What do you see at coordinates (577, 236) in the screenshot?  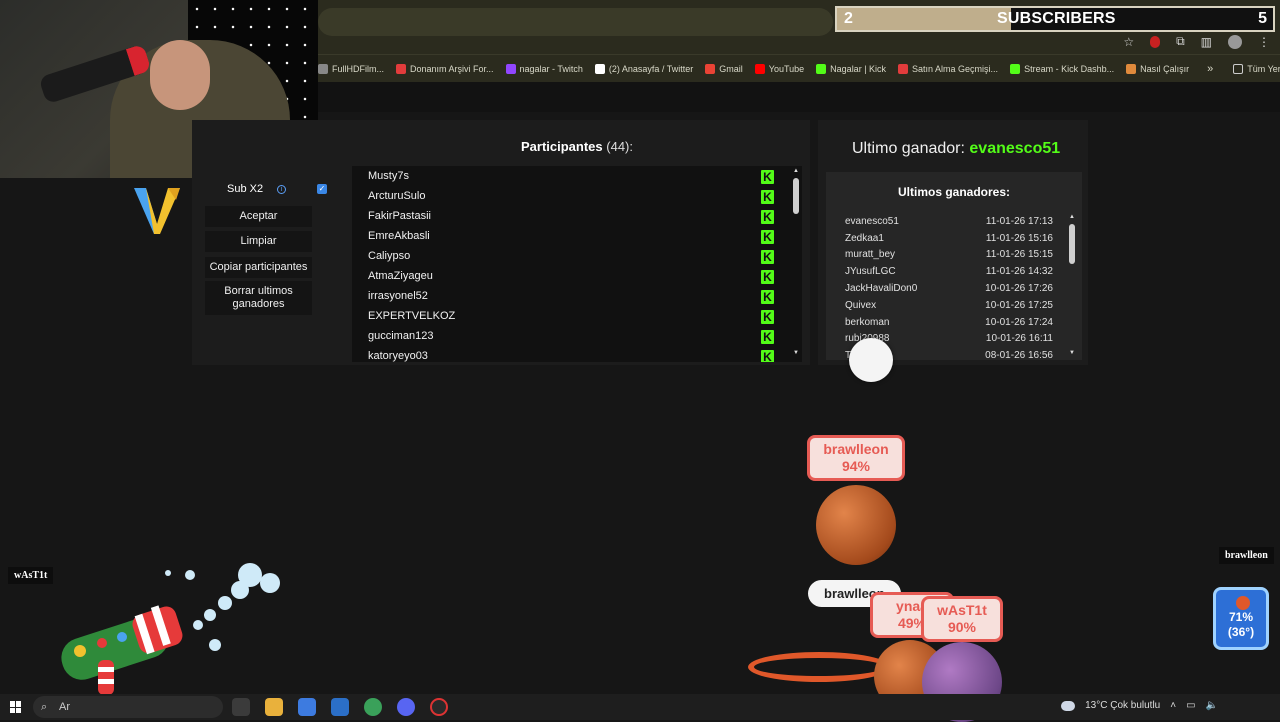 I see `participant-row: EmreAkbasli K` at bounding box center [577, 236].